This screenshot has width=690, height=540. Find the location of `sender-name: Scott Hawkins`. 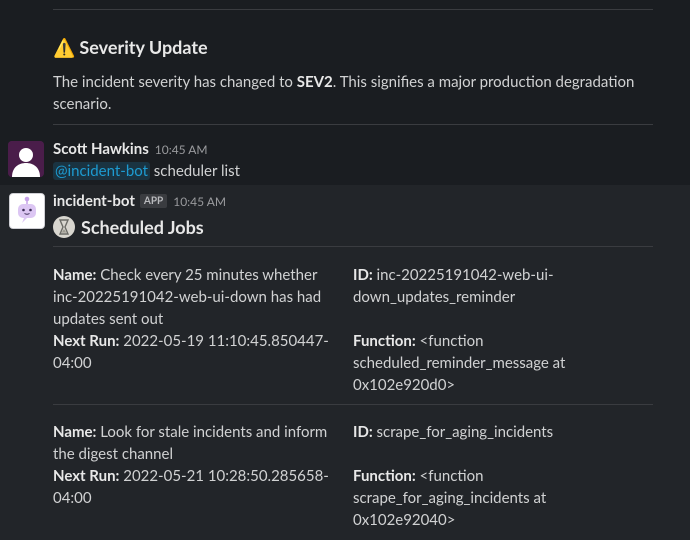

sender-name: Scott Hawkins is located at coordinates (101, 149).